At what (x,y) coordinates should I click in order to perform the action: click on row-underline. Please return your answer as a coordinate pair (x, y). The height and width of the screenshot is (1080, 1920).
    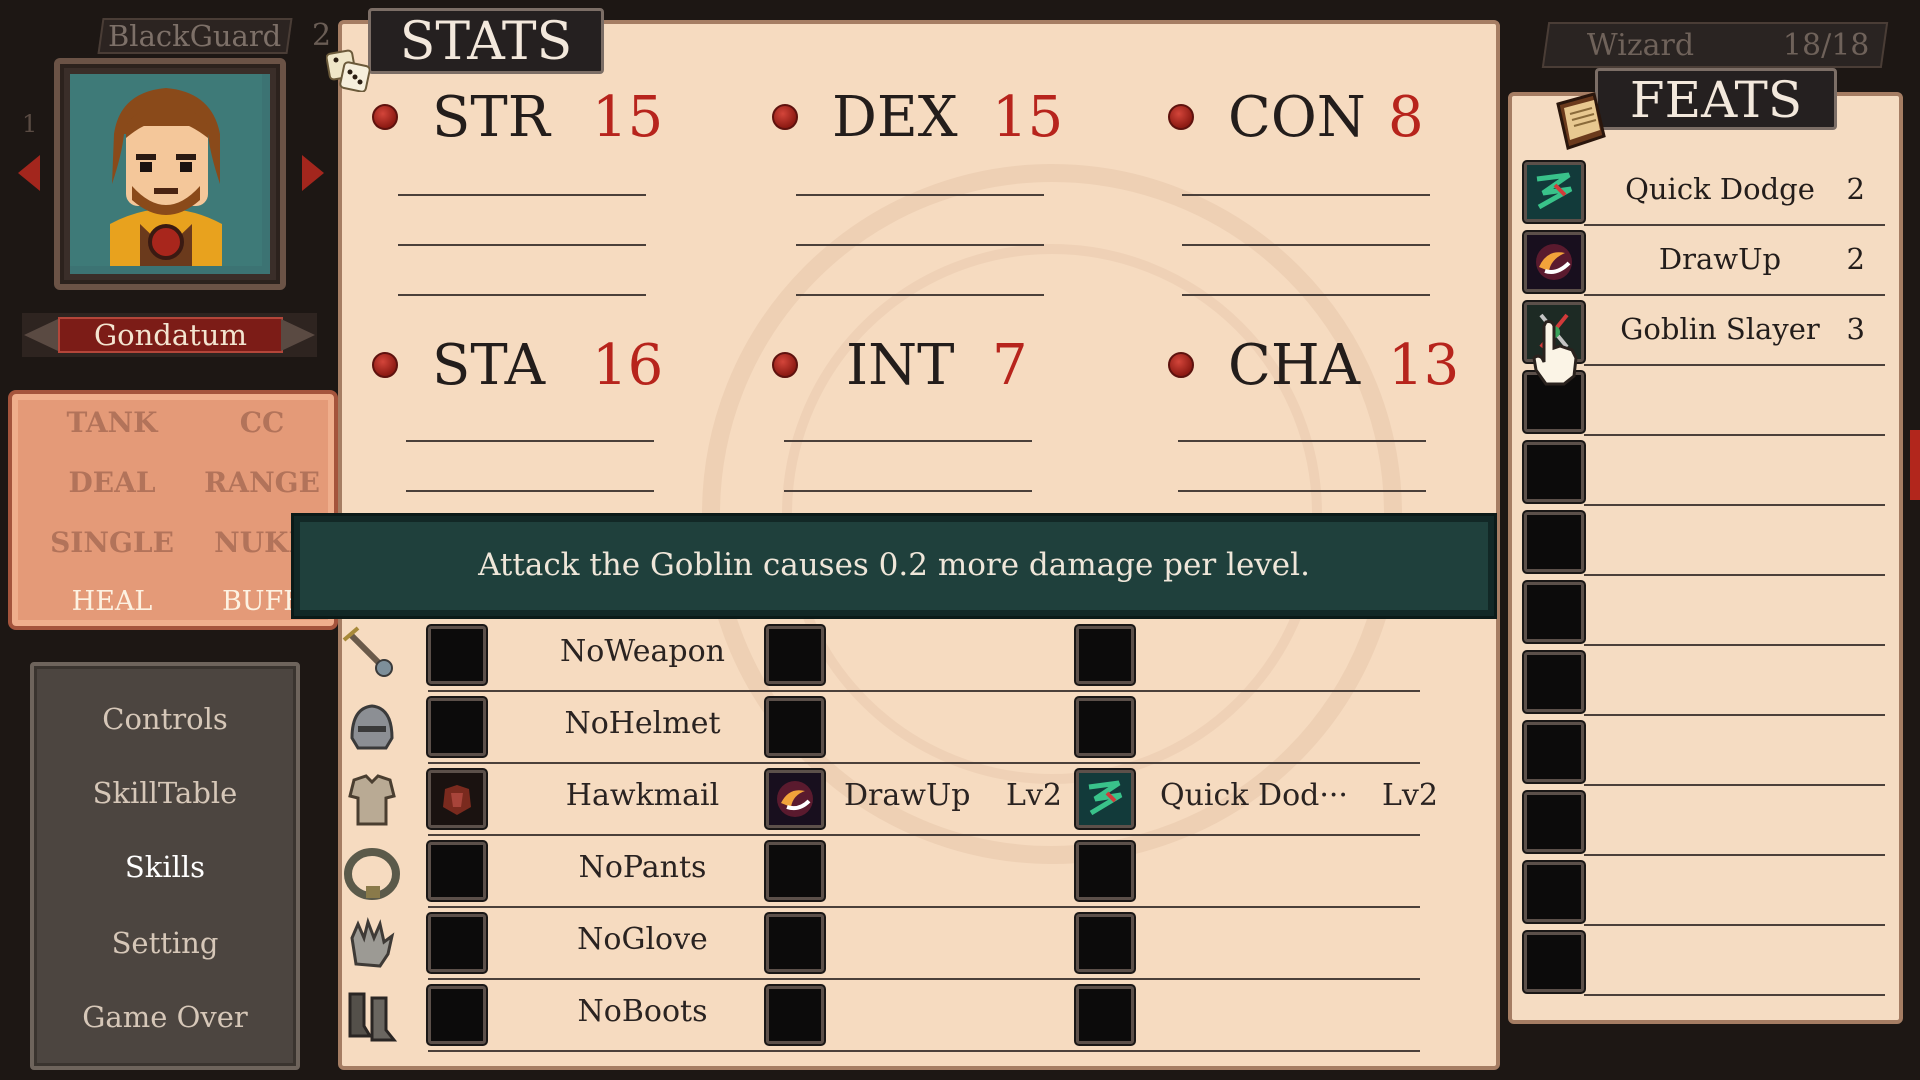
    Looking at the image, I should click on (924, 1051).